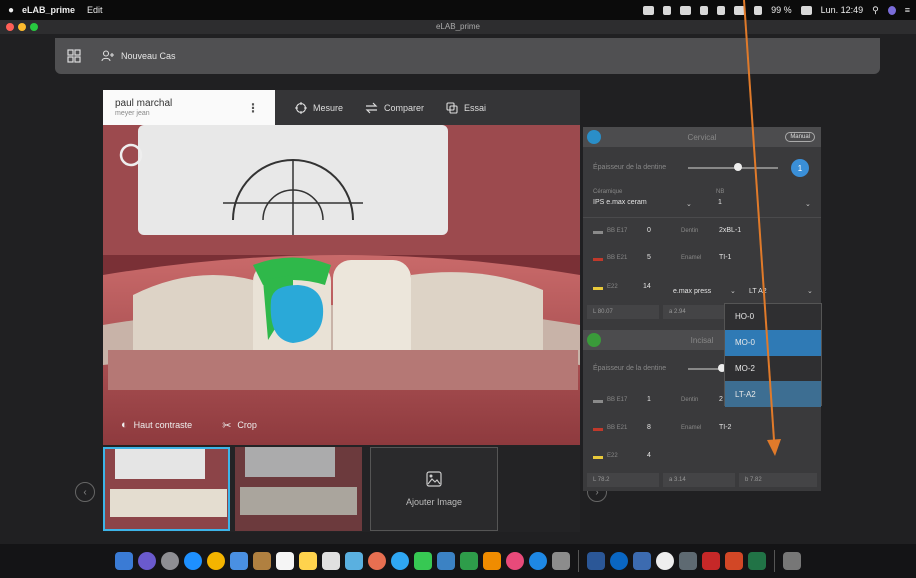 This screenshot has width=916, height=578. I want to click on excel-icon, so click(757, 561).